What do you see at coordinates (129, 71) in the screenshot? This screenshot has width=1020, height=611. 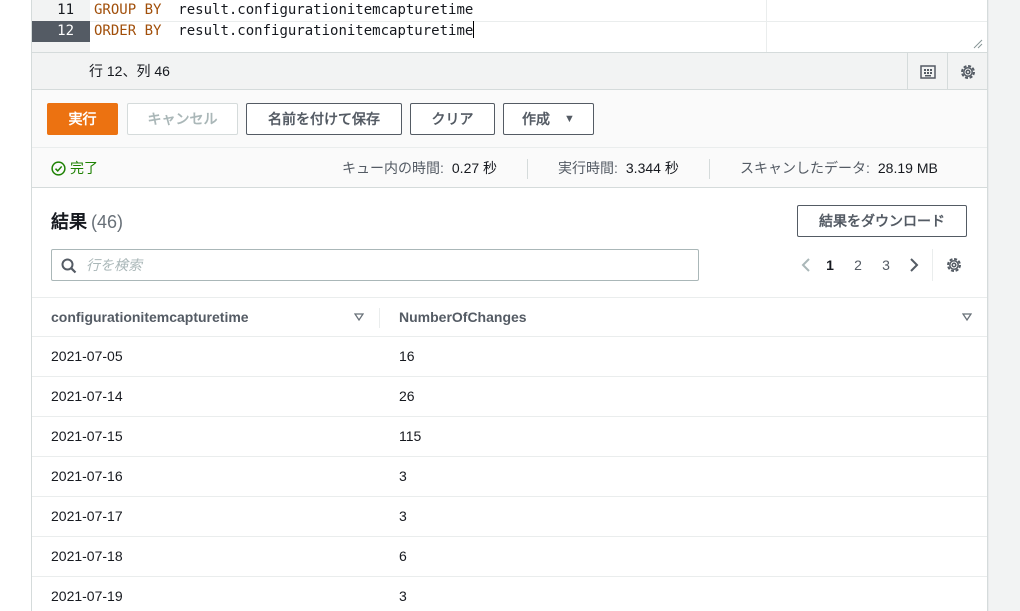 I see `cursor-position: 行 12、列 46` at bounding box center [129, 71].